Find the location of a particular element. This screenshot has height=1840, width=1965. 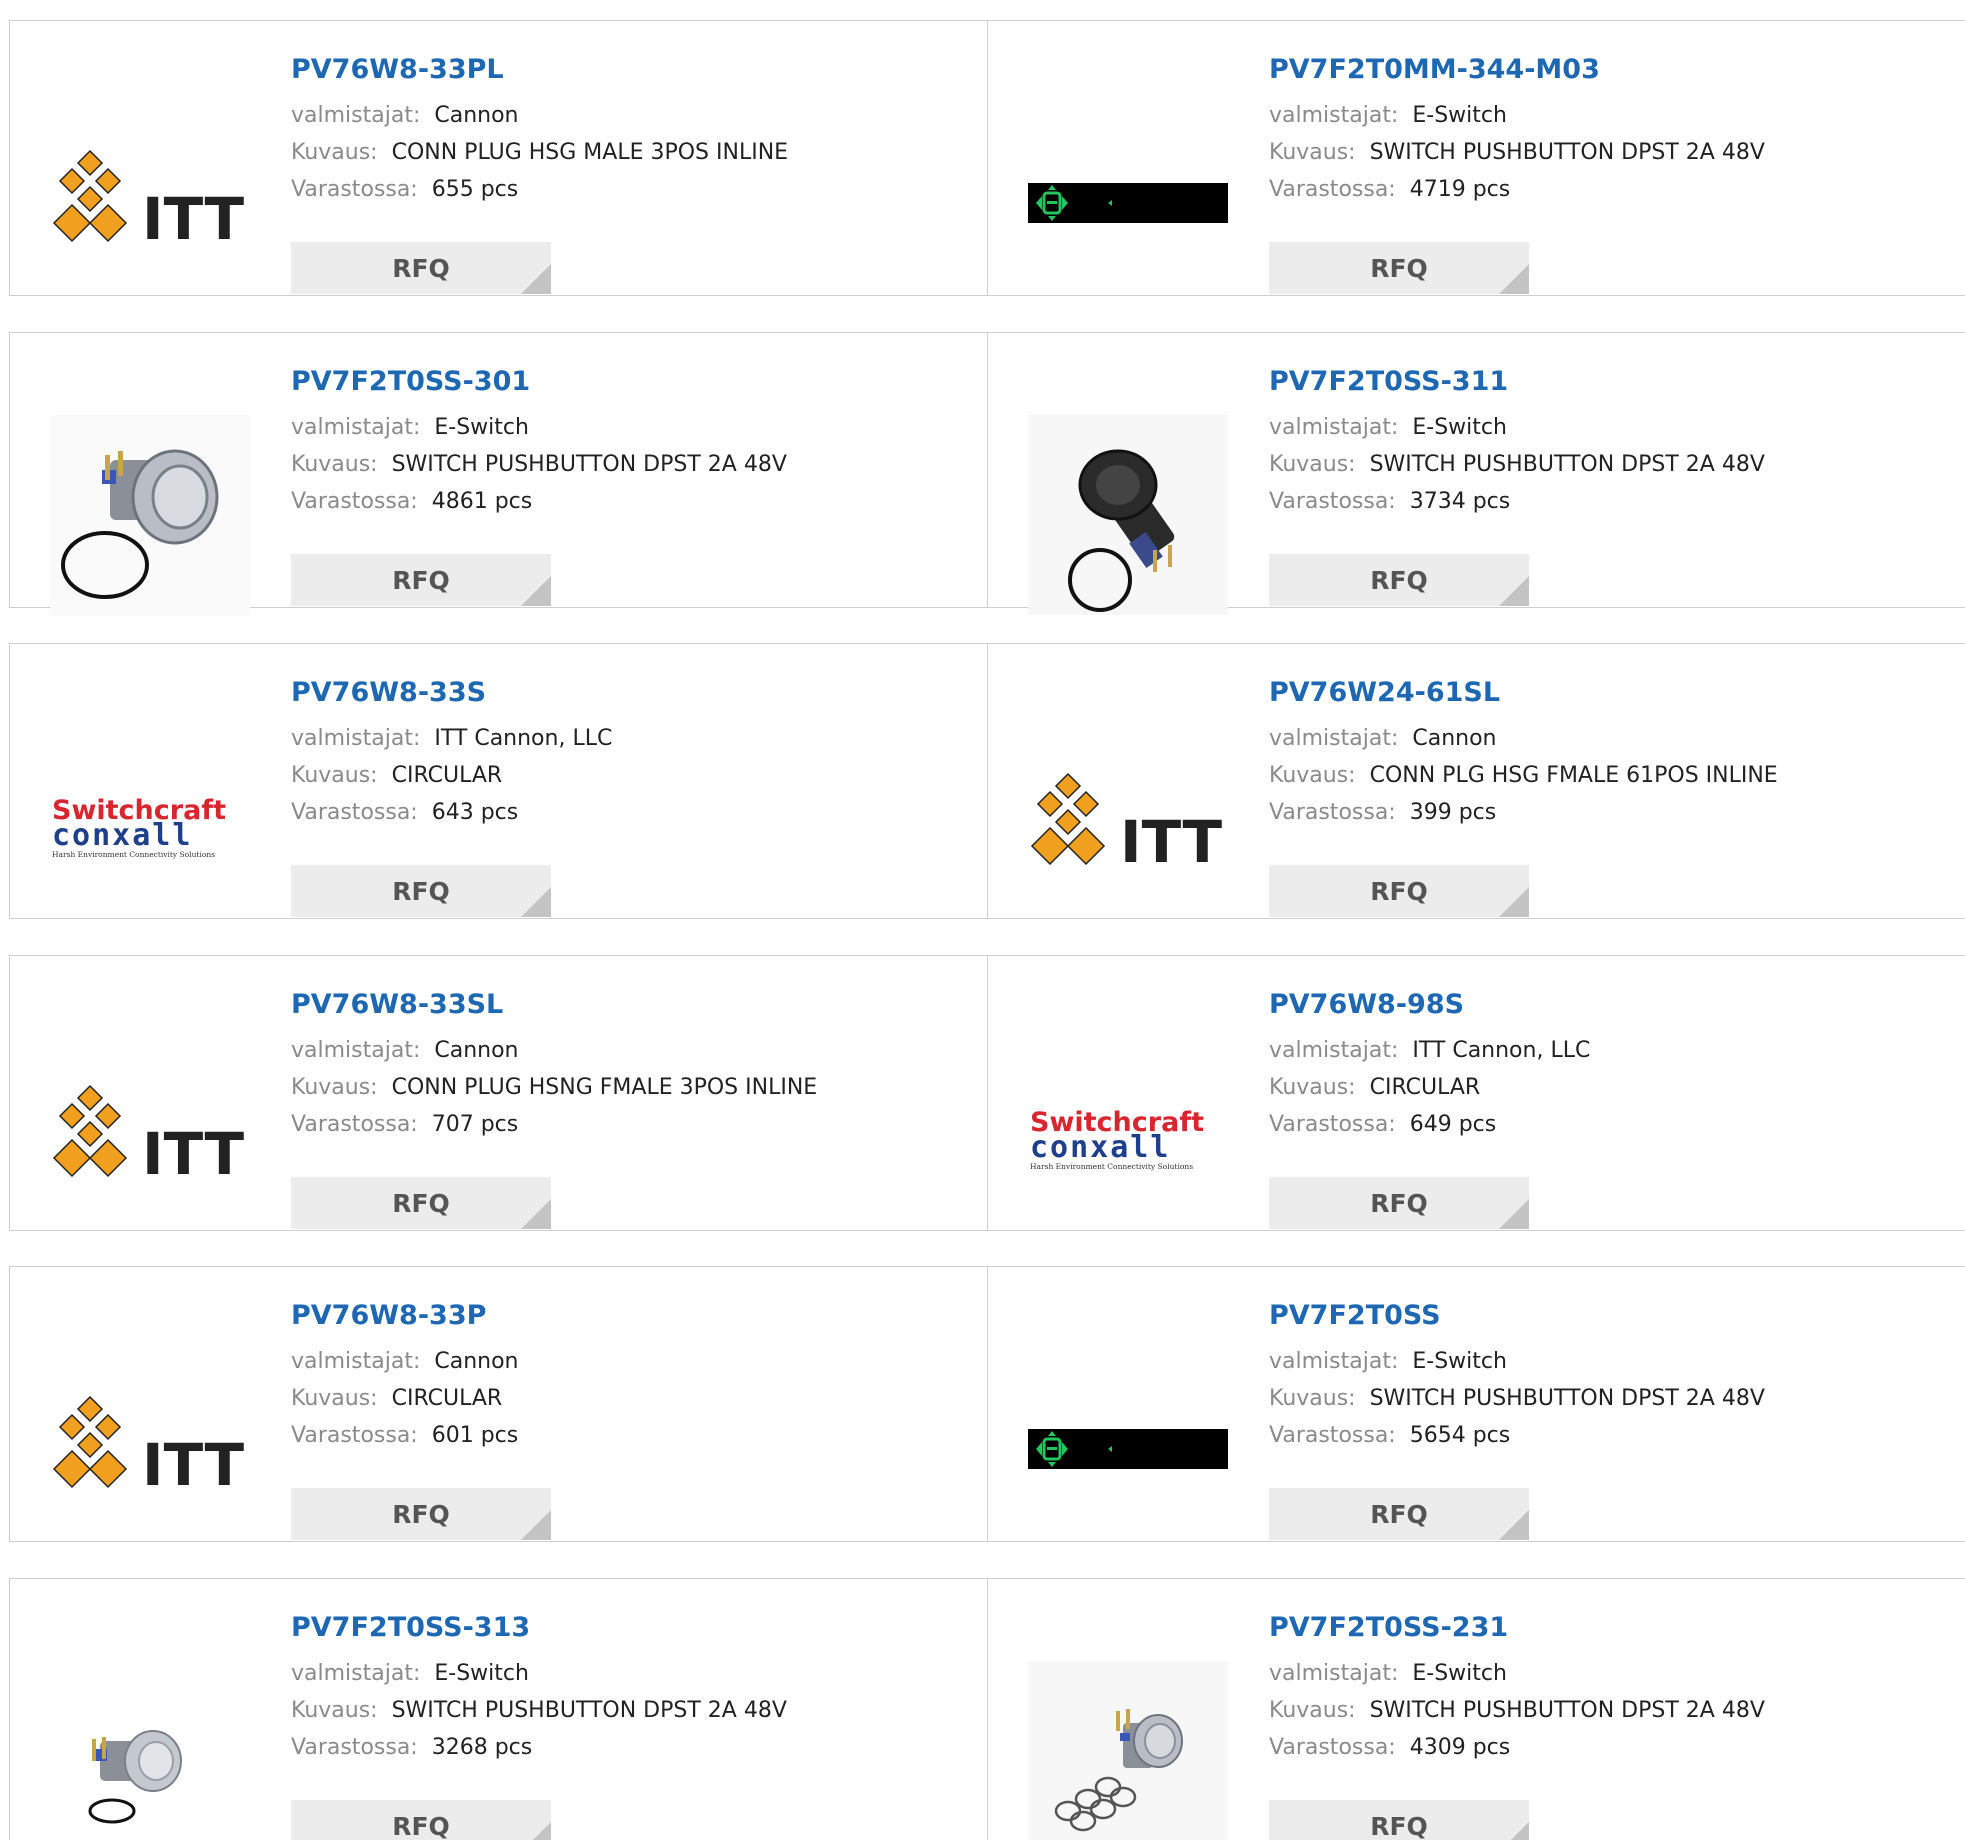

manufacturer-value: Cannon is located at coordinates (476, 115).